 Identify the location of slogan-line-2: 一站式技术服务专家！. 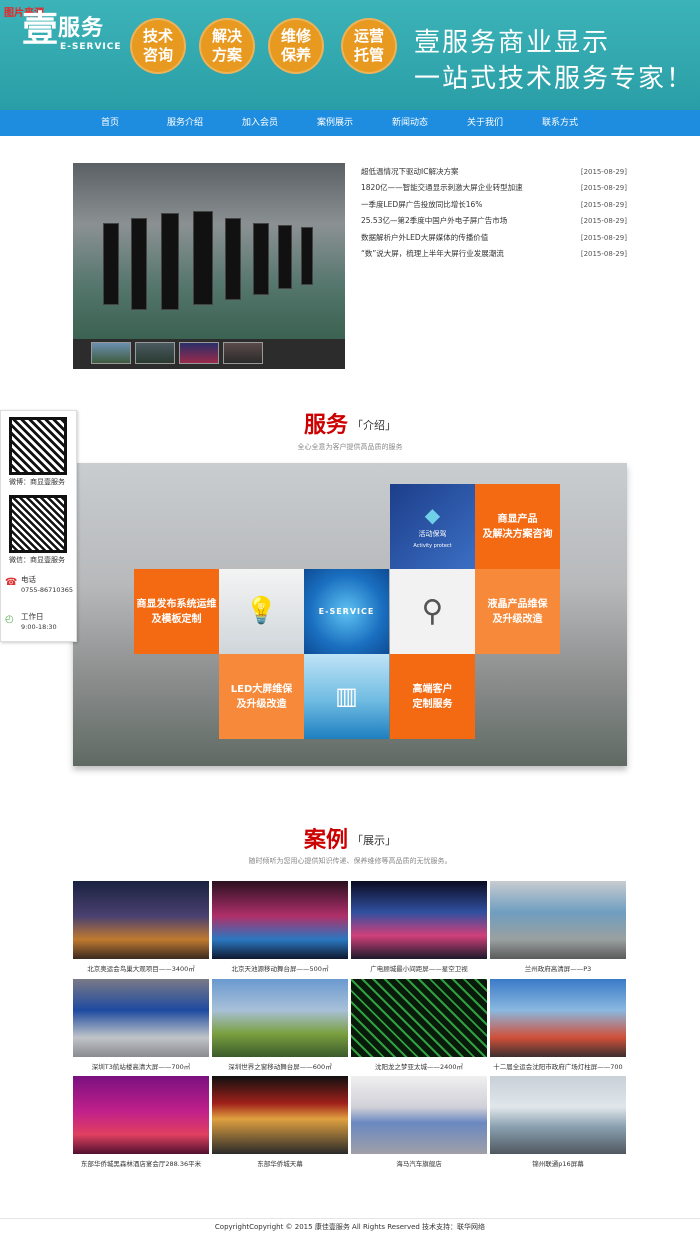
(554, 79).